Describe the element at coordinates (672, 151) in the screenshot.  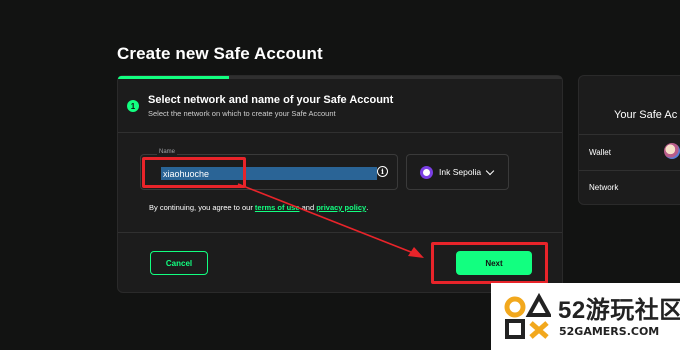
I see `wallet-avatar` at that location.